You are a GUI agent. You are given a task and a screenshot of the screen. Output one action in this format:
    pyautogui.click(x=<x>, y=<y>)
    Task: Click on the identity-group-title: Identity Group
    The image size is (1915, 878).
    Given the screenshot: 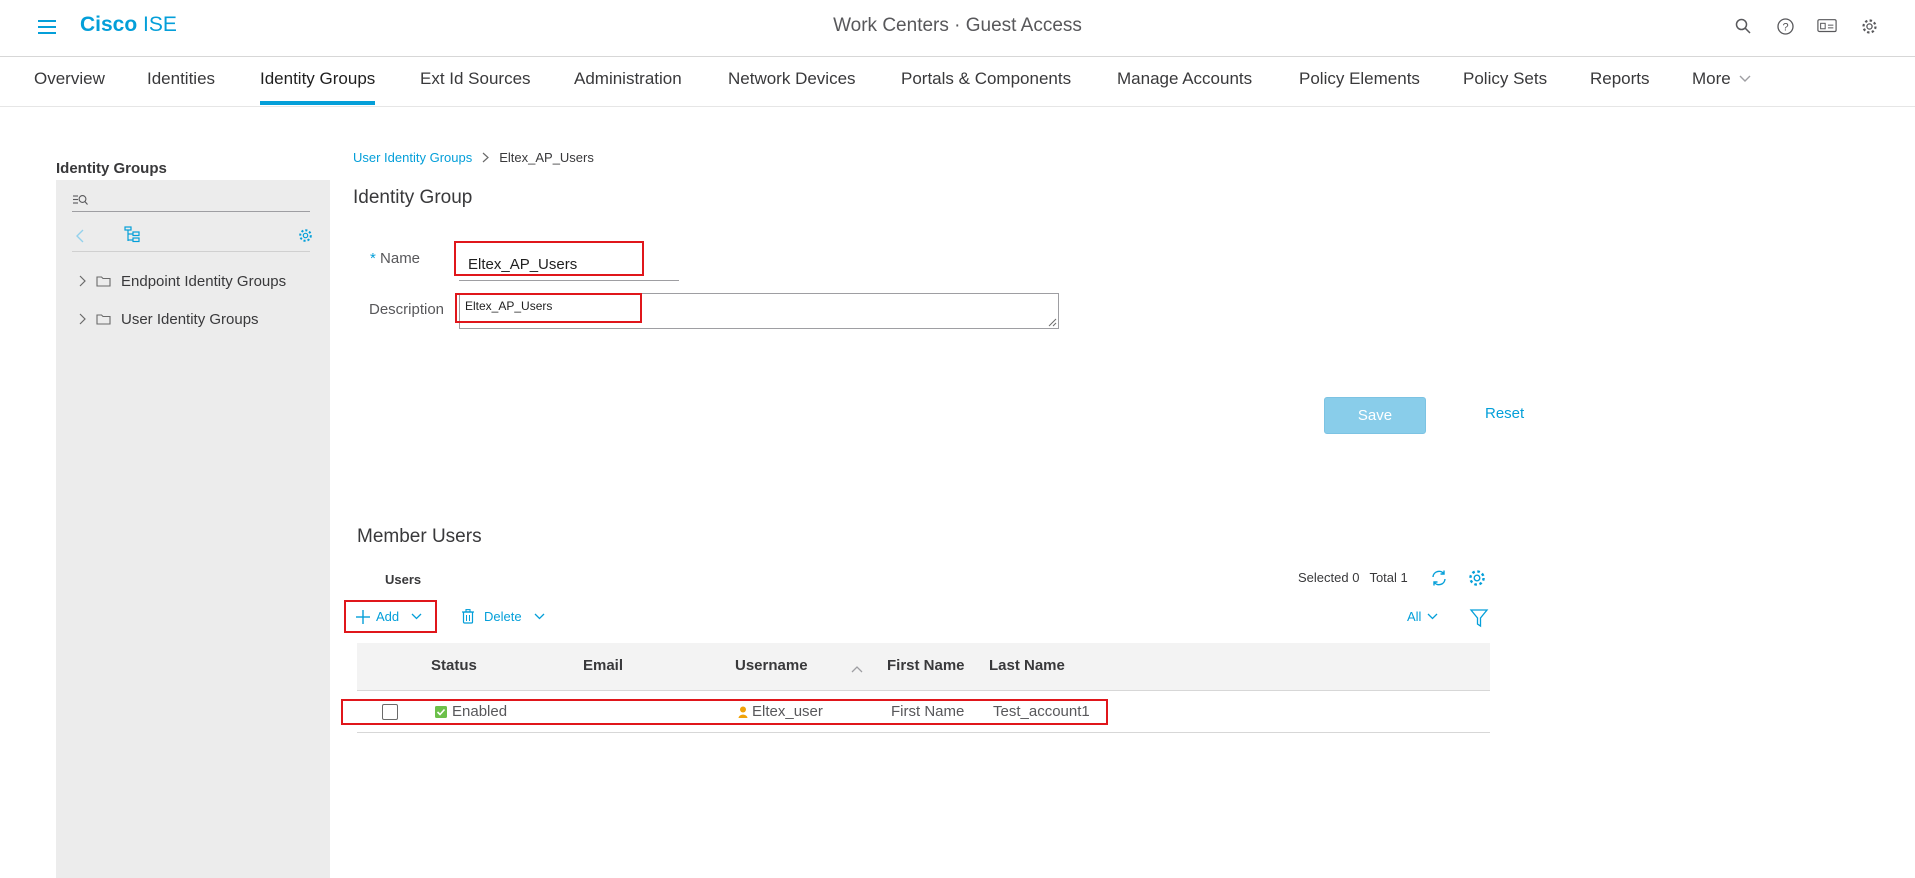 What is the action you would take?
    pyautogui.click(x=413, y=197)
    